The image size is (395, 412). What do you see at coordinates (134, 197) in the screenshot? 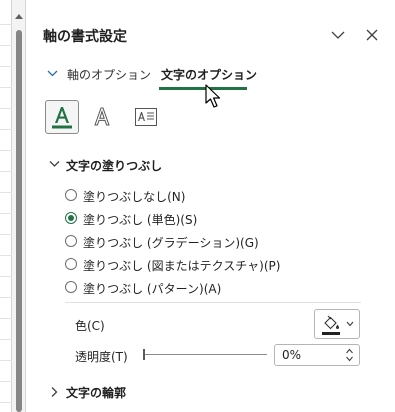
I see `radio-label: 塗りつぶしなし(N)` at bounding box center [134, 197].